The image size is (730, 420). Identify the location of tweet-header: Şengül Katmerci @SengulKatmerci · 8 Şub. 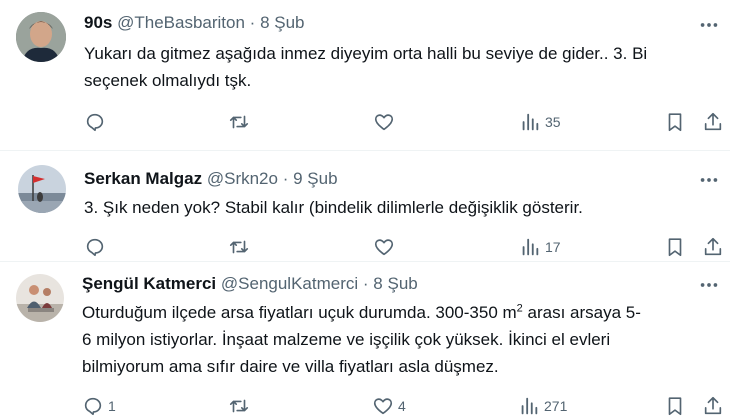
(250, 284).